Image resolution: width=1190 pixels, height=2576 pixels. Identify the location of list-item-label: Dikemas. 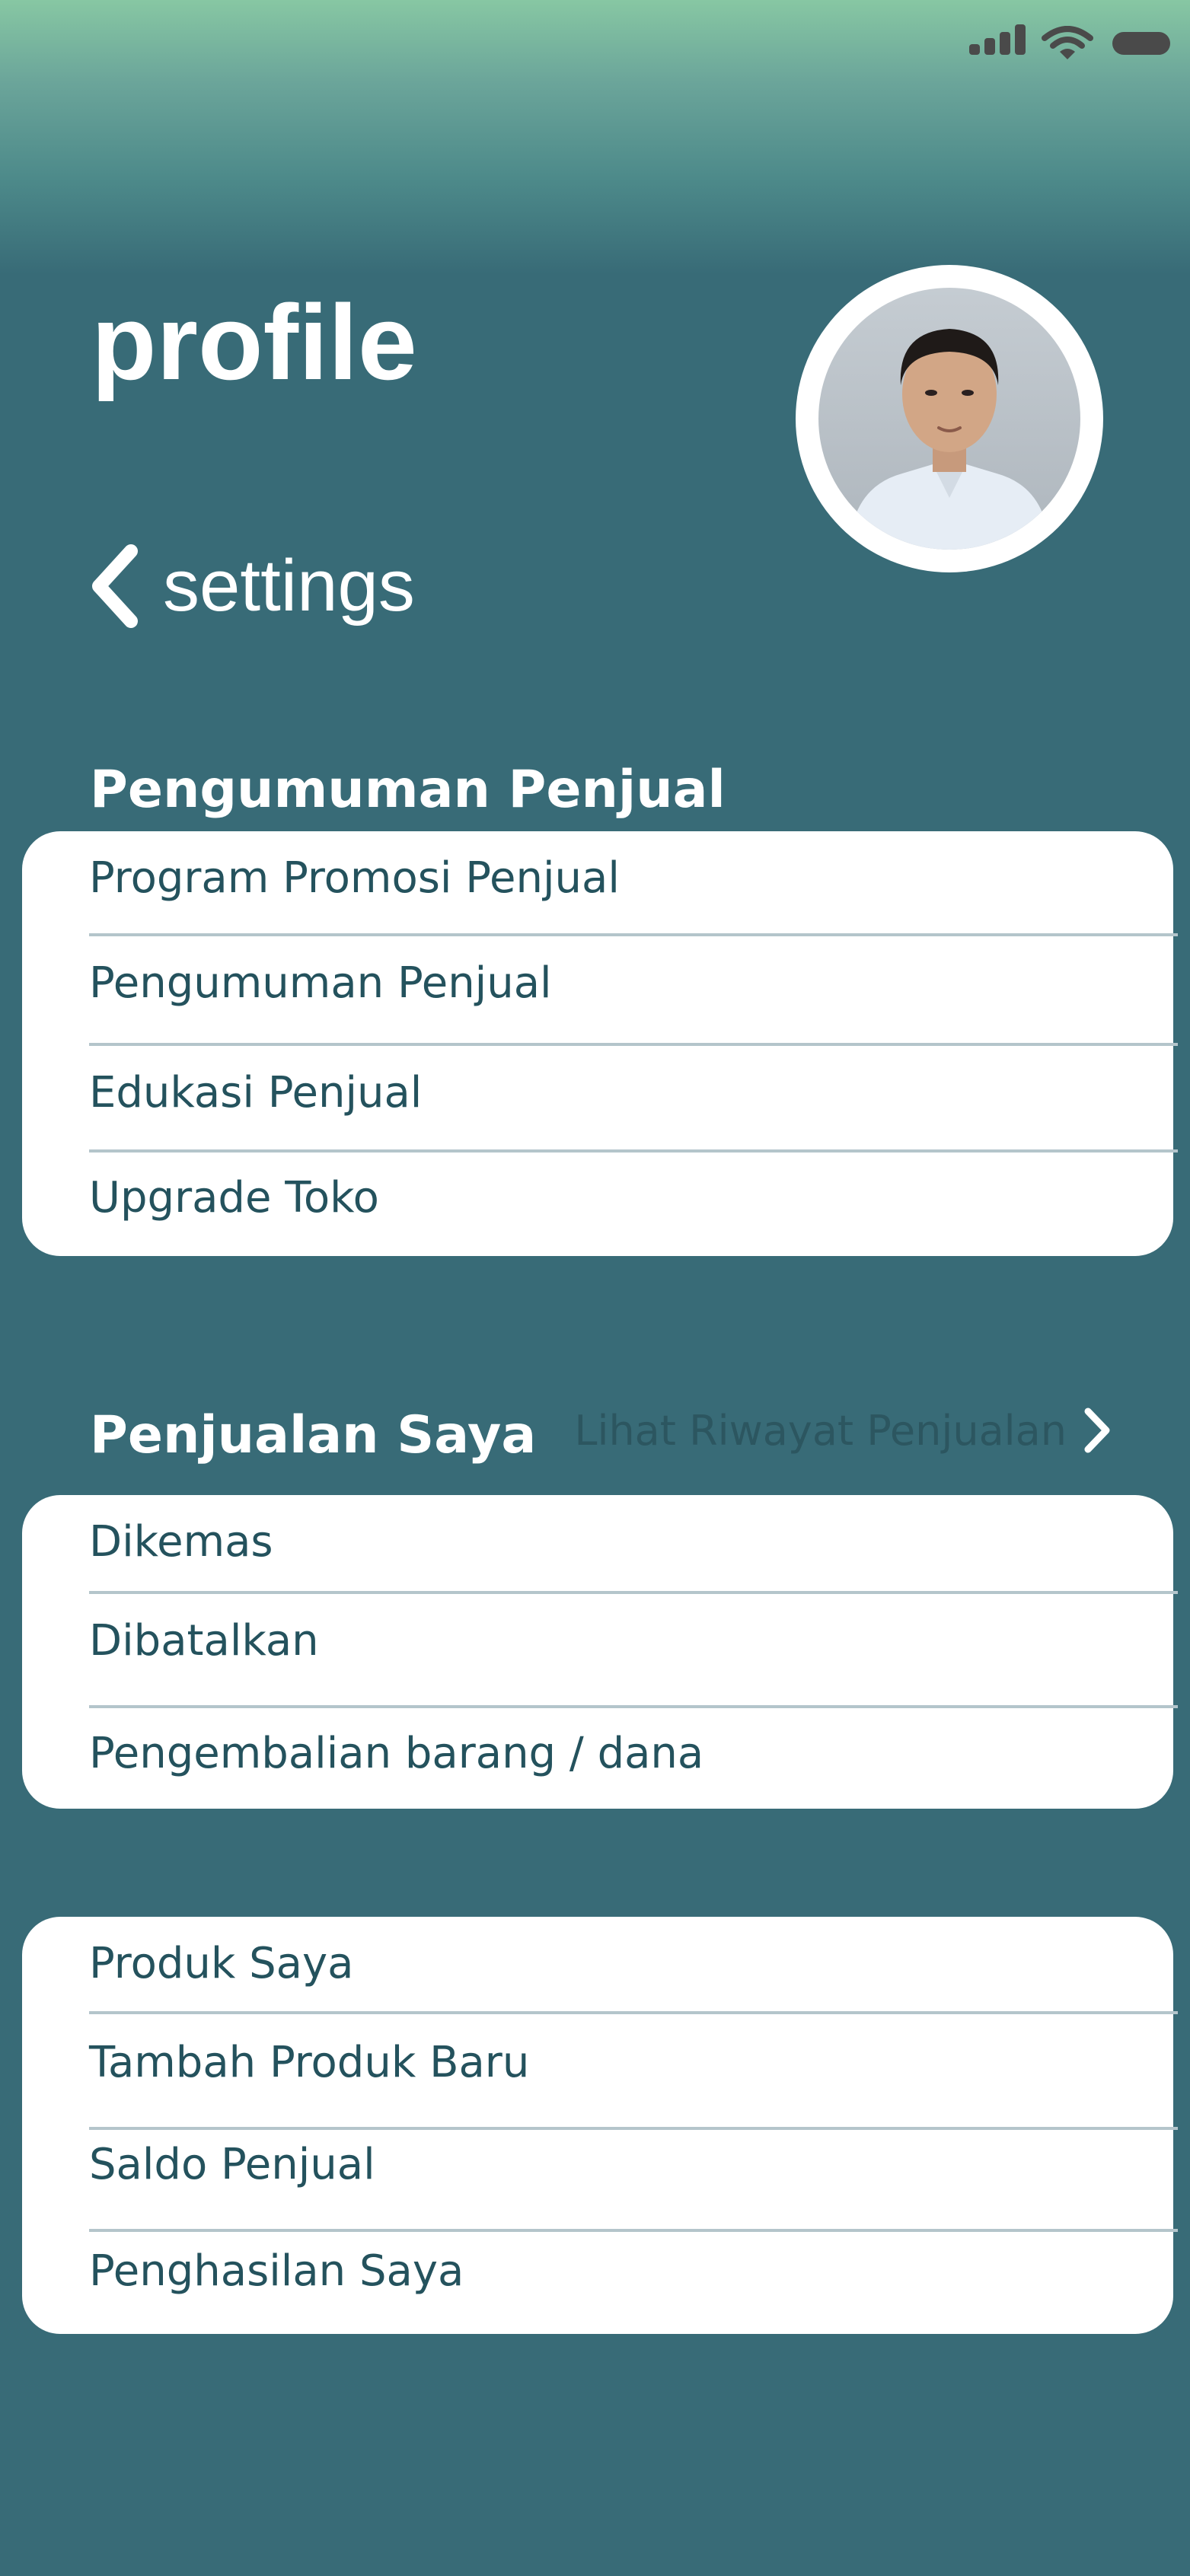
(181, 1542).